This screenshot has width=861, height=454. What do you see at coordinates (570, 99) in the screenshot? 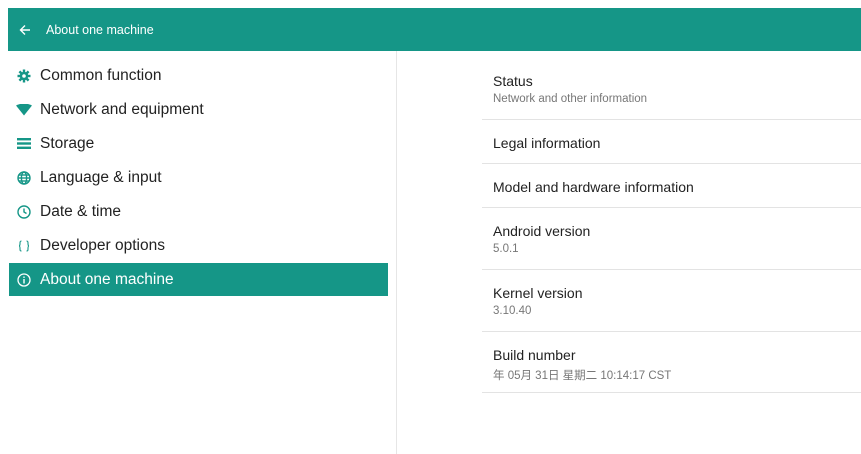
I see `pref-summary: Network and other information` at bounding box center [570, 99].